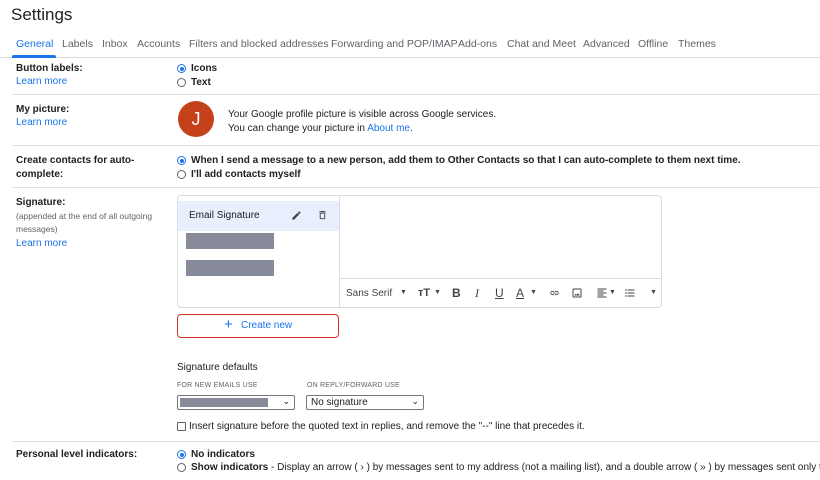 The height and width of the screenshot is (480, 820). Describe the element at coordinates (554, 293) in the screenshot. I see `link-icon` at that location.